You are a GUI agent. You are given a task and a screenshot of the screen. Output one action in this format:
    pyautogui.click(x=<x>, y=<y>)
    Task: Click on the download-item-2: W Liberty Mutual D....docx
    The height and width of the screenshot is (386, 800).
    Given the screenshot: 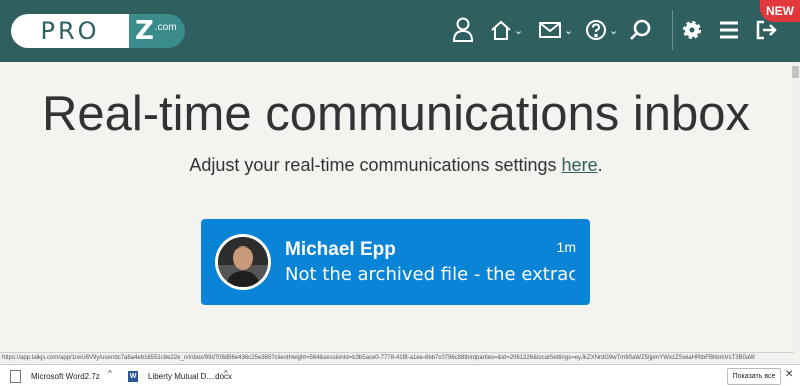 What is the action you would take?
    pyautogui.click(x=180, y=376)
    